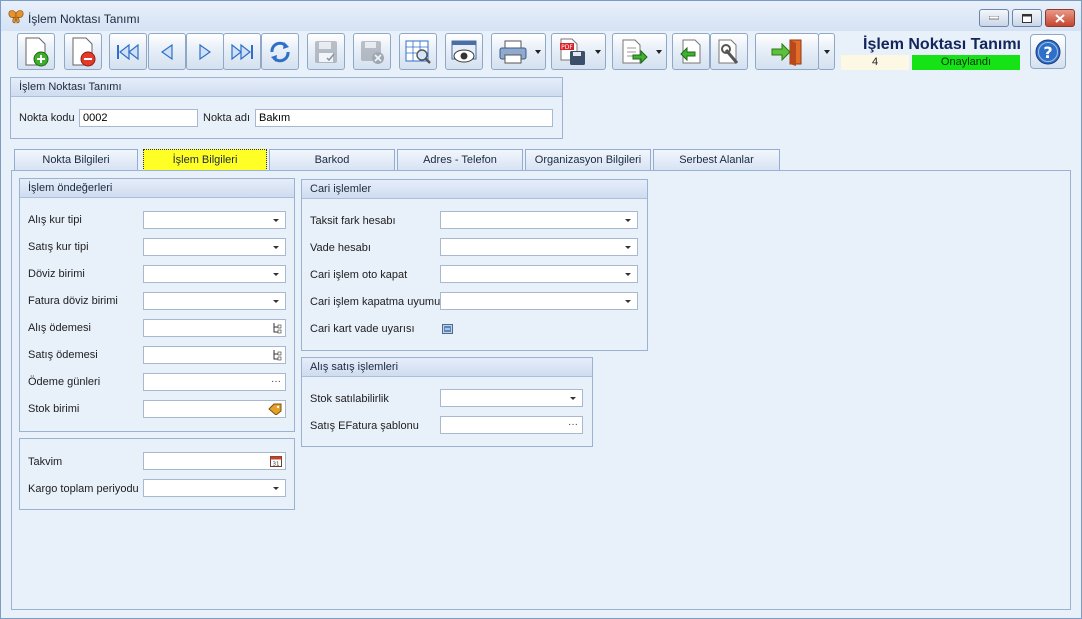  Describe the element at coordinates (588, 159) in the screenshot. I see `tab-organizasyon-bilgileri: Organizasyon Bilgileri` at that location.